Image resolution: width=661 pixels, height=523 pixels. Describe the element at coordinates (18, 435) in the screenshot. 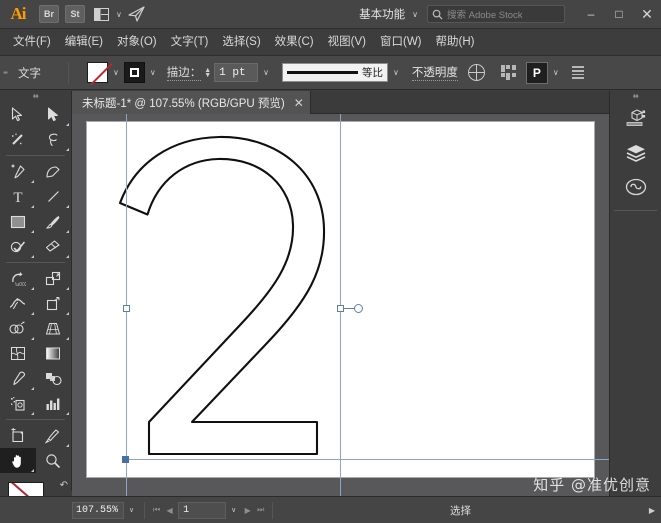

I see `artboard-tool` at that location.